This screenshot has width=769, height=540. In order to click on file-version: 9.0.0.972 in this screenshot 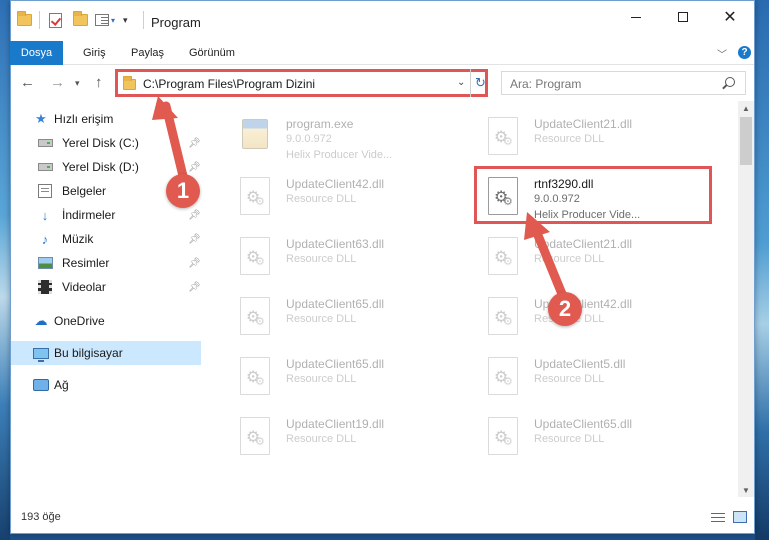, I will do `click(309, 139)`.